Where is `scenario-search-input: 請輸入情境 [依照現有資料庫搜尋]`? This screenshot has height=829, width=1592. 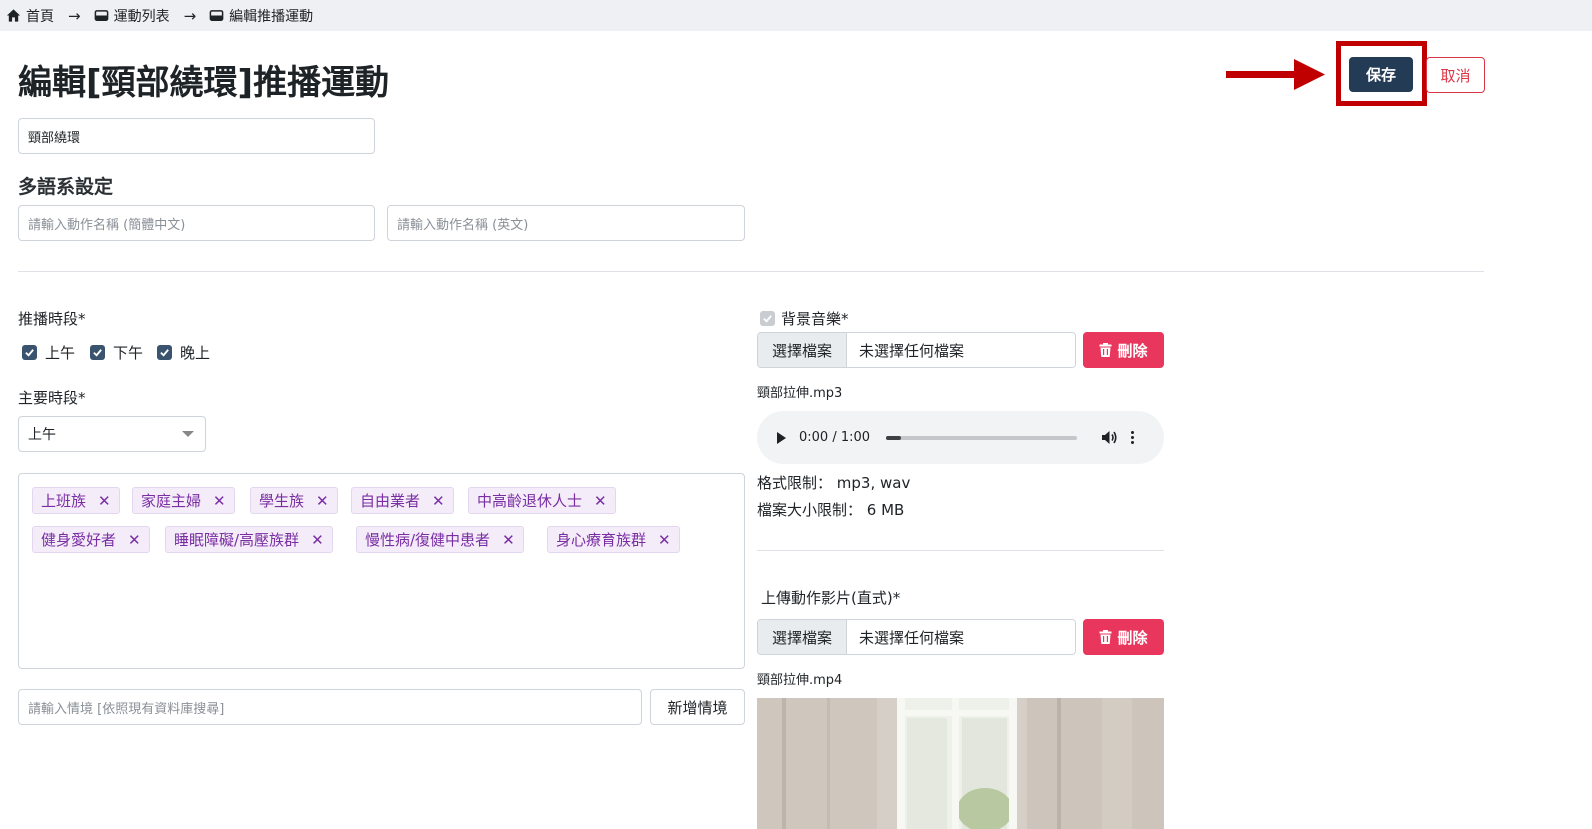
scenario-search-input: 請輸入情境 [依照現有資料庫搜尋] is located at coordinates (330, 707).